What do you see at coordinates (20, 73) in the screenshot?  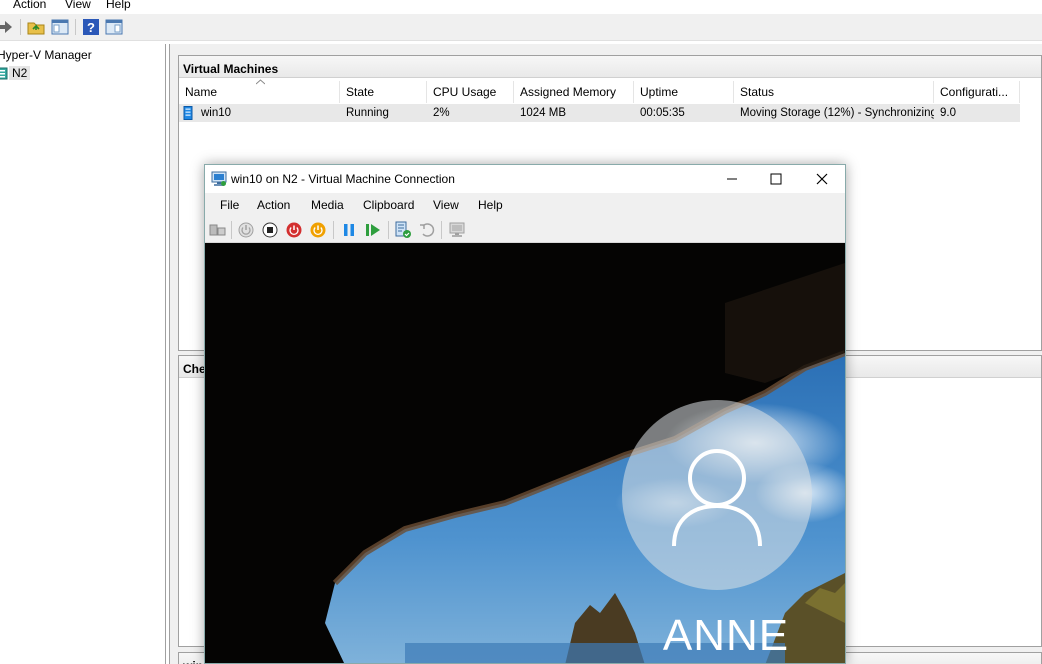 I see `tree-label: N2` at bounding box center [20, 73].